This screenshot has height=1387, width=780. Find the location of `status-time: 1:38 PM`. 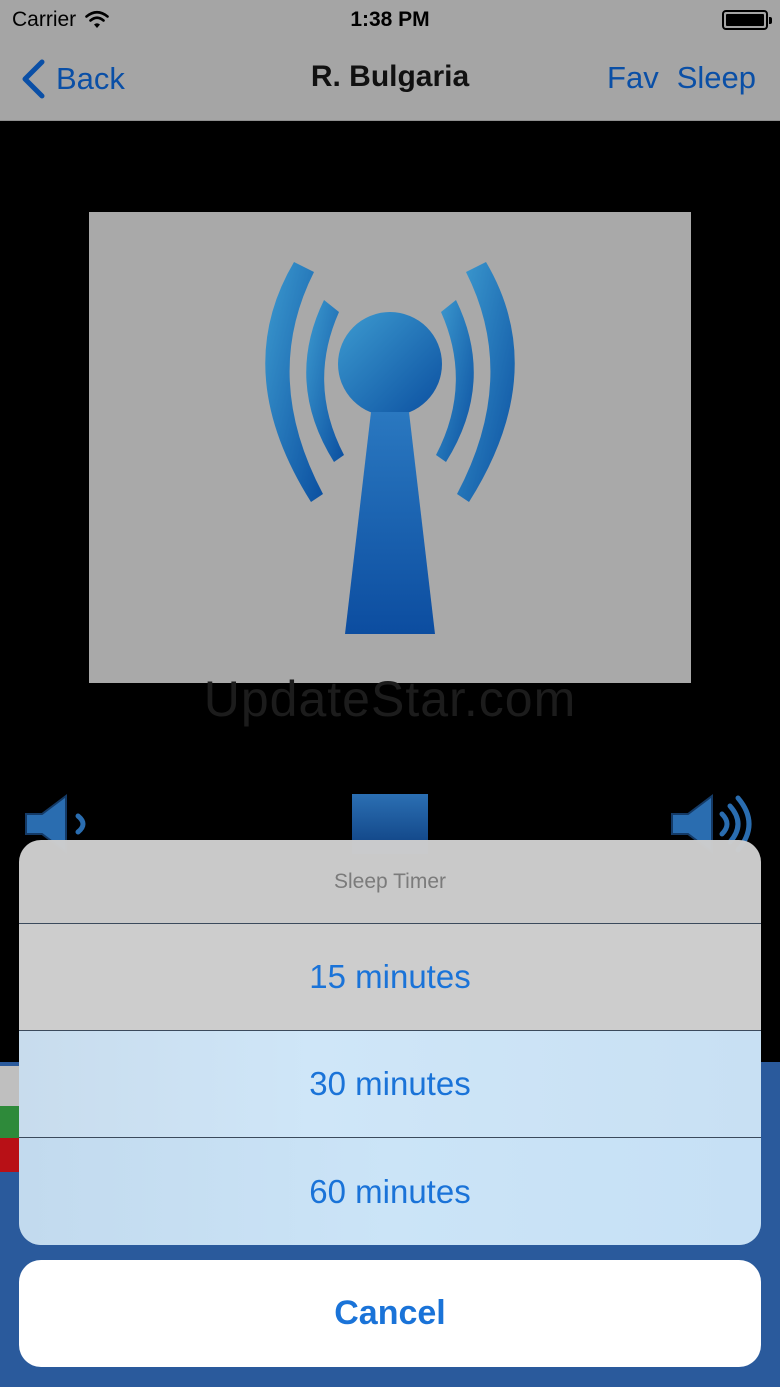

status-time: 1:38 PM is located at coordinates (390, 19).